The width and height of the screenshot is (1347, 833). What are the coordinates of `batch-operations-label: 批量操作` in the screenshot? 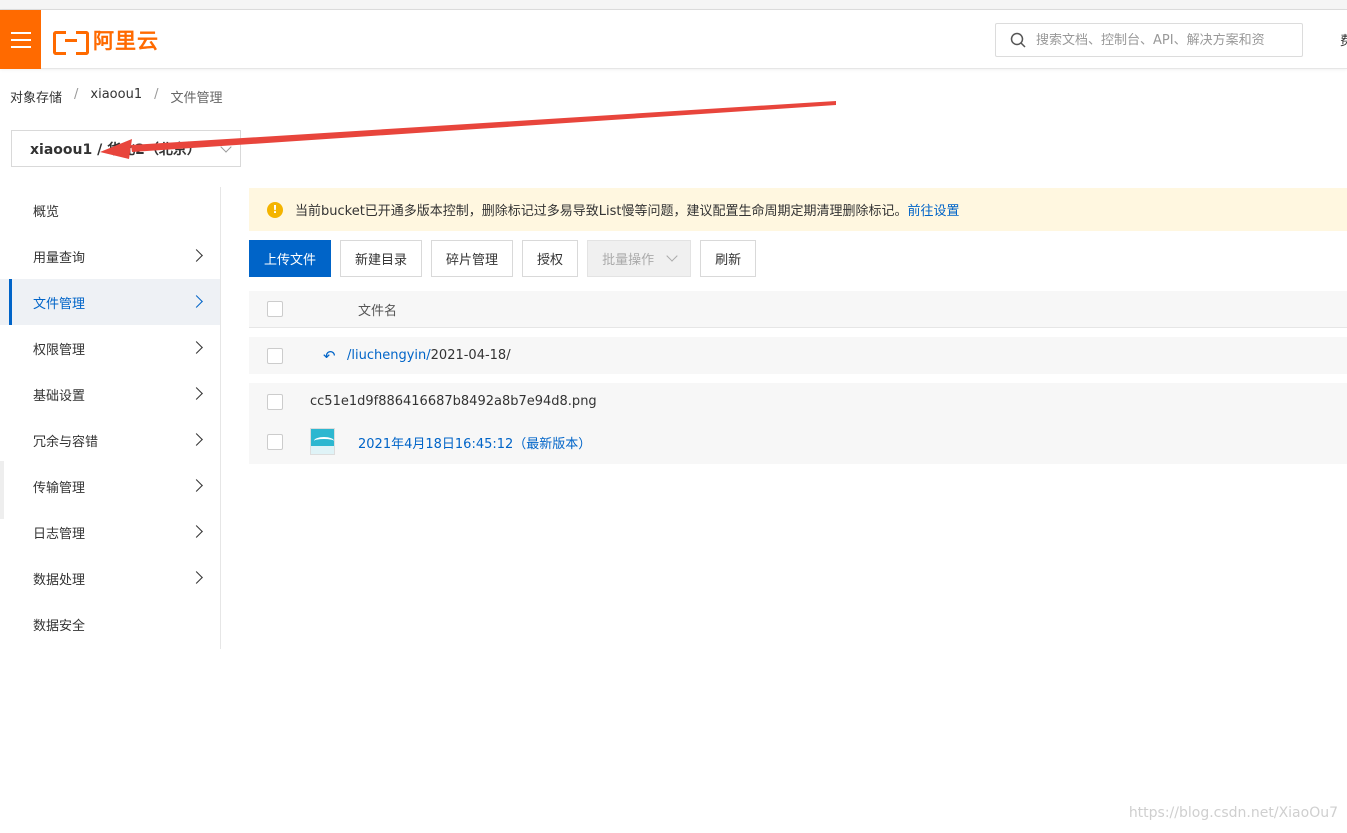 It's located at (628, 260).